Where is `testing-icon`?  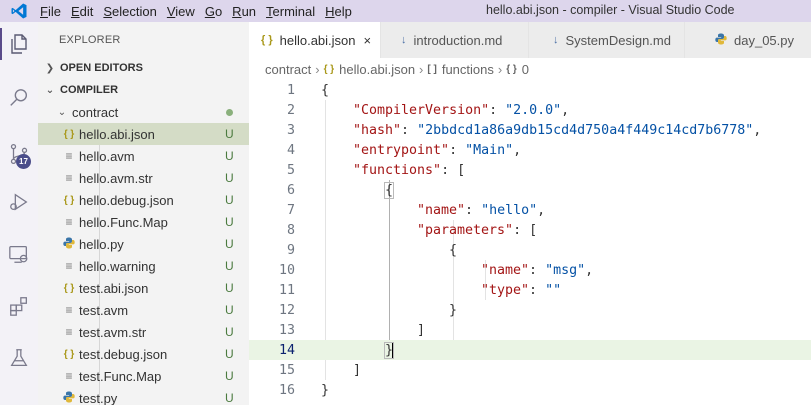
testing-icon is located at coordinates (19, 358).